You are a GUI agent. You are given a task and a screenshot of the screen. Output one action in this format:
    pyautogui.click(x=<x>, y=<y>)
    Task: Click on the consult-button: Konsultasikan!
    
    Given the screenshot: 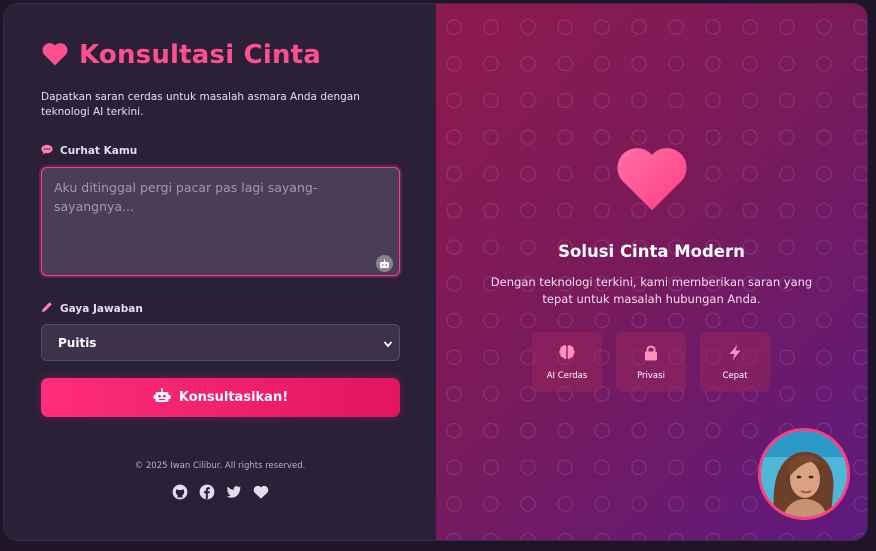 What is the action you would take?
    pyautogui.click(x=220, y=397)
    